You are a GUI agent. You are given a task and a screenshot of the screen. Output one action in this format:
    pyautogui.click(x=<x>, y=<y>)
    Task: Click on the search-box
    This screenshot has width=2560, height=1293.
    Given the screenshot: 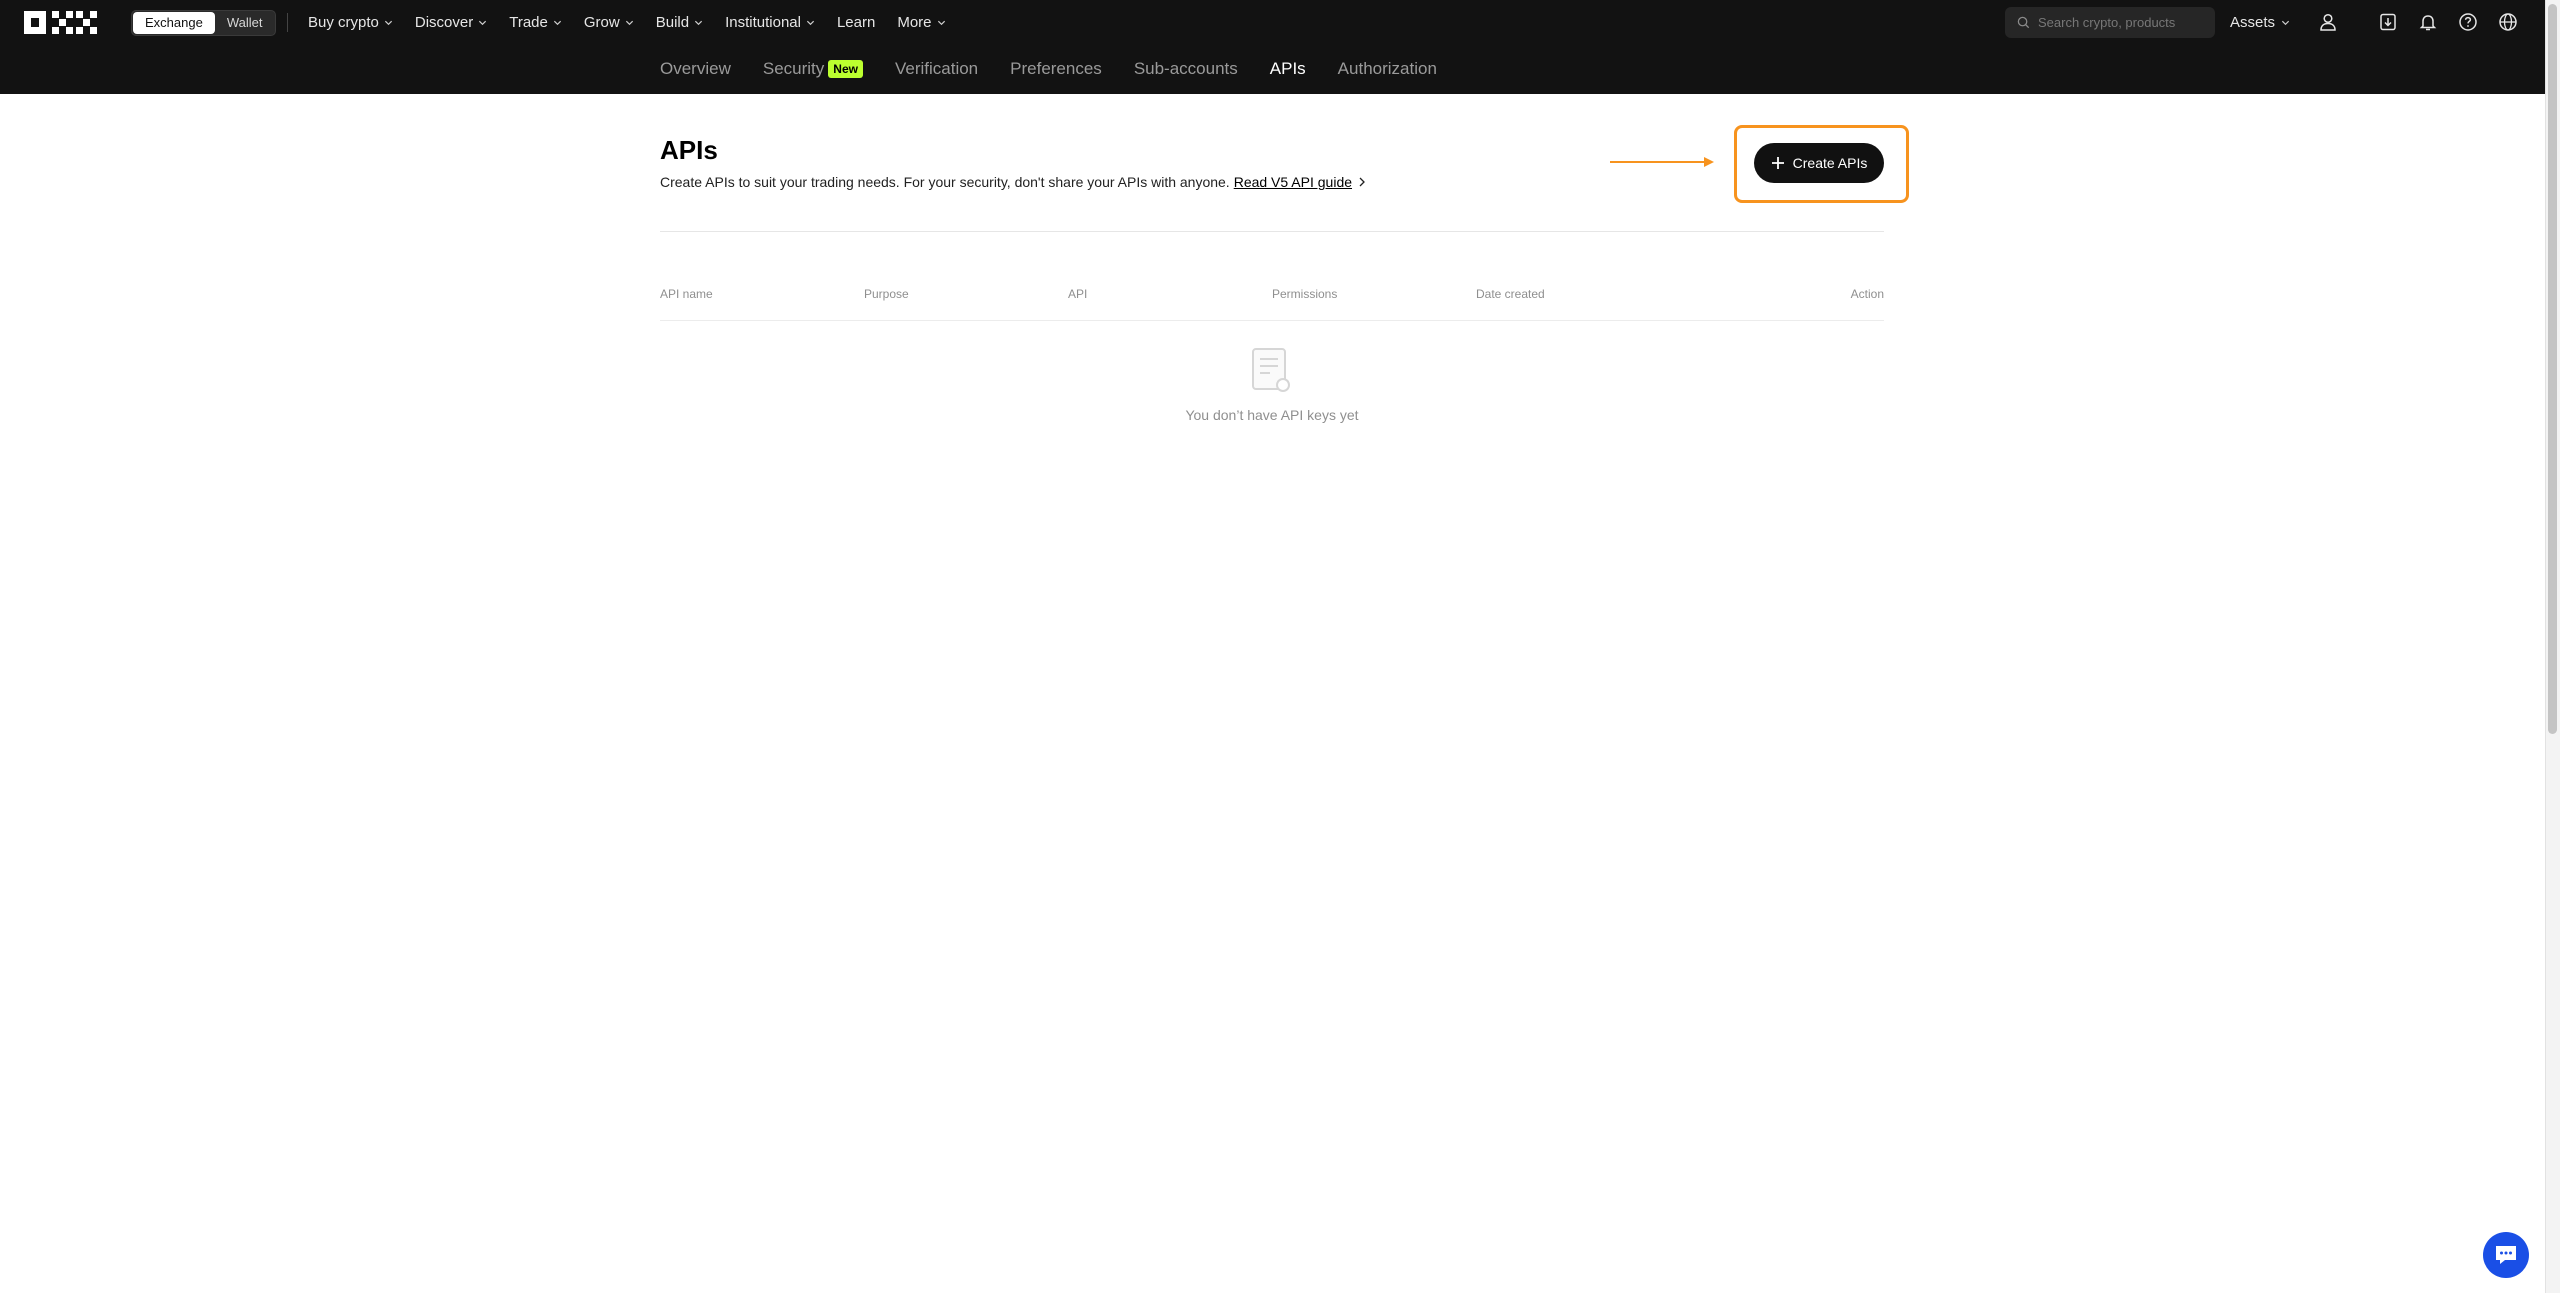 What is the action you would take?
    pyautogui.click(x=2110, y=22)
    